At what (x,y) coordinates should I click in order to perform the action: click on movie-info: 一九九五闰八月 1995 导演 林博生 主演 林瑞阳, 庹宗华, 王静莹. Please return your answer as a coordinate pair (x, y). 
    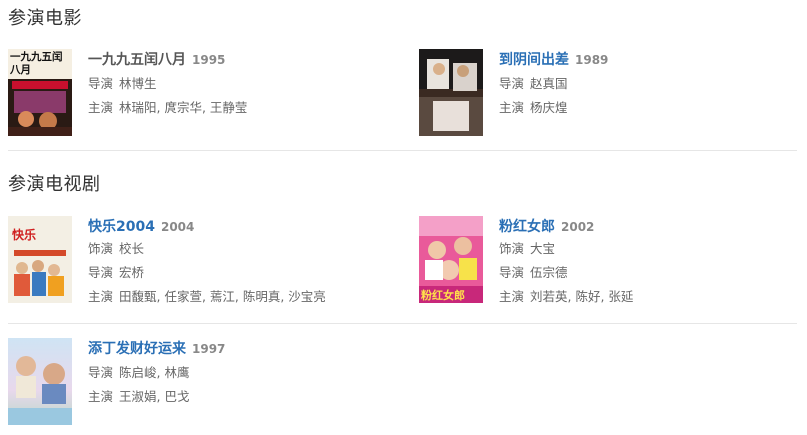
    Looking at the image, I should click on (238, 84).